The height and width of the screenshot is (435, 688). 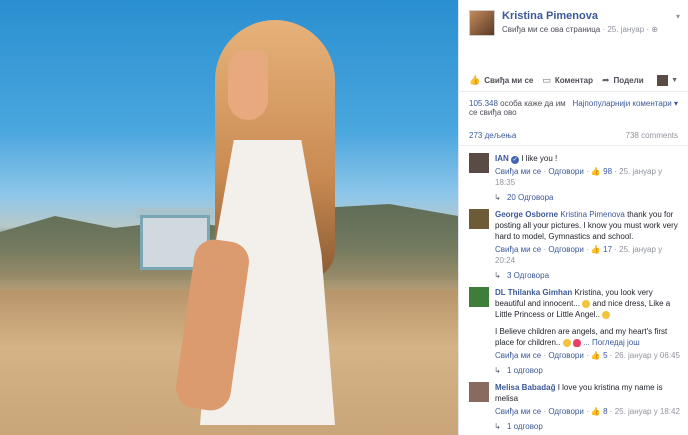 What do you see at coordinates (625, 108) in the screenshot?
I see `sort-comments-dropdown: Најпопуларнији коментари ▾` at bounding box center [625, 108].